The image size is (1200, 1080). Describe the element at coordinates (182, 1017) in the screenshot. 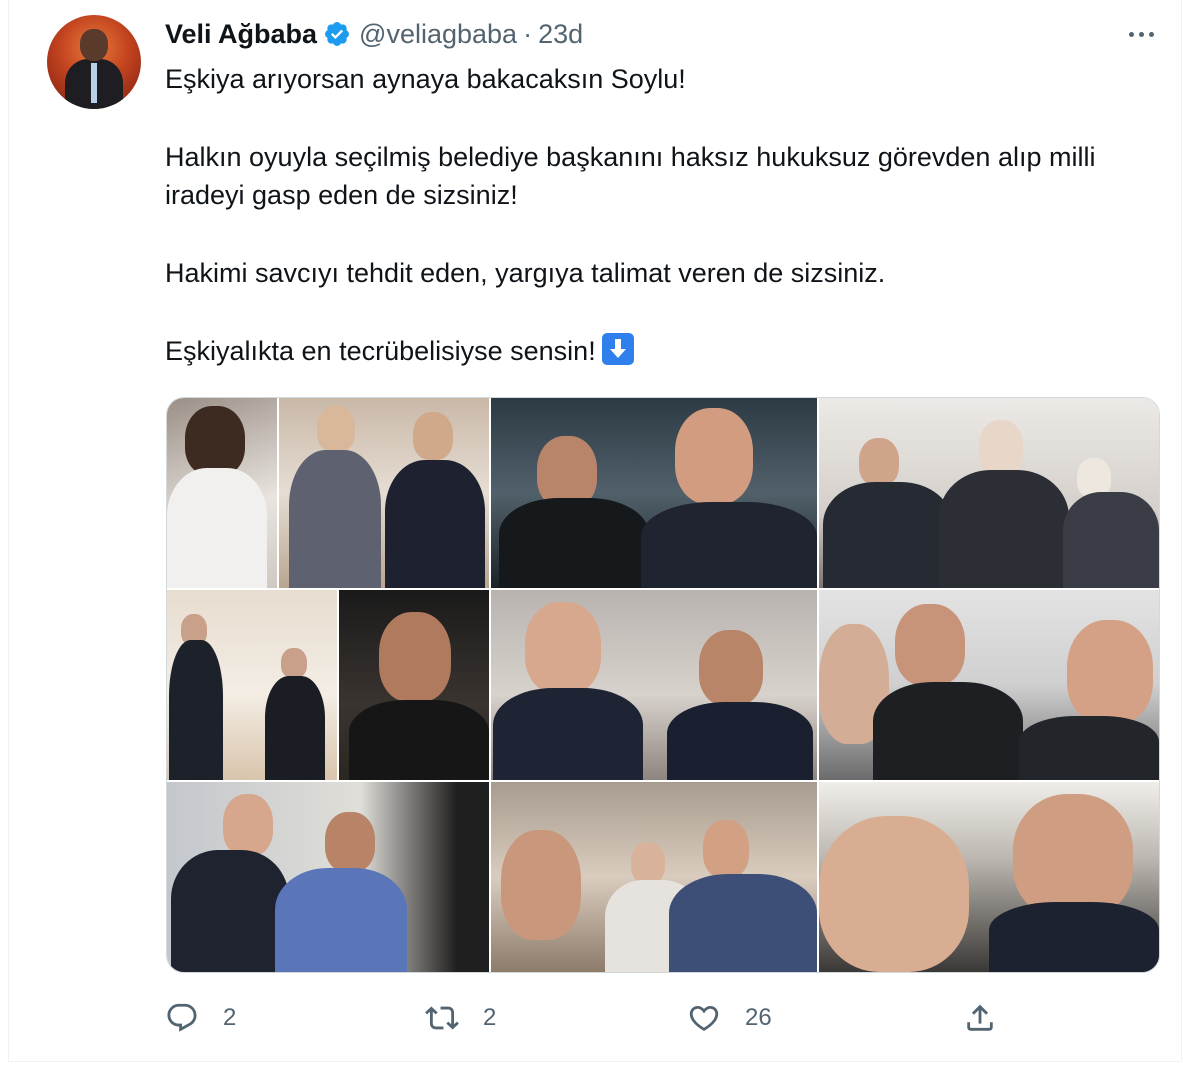

I see `reply-icon` at that location.